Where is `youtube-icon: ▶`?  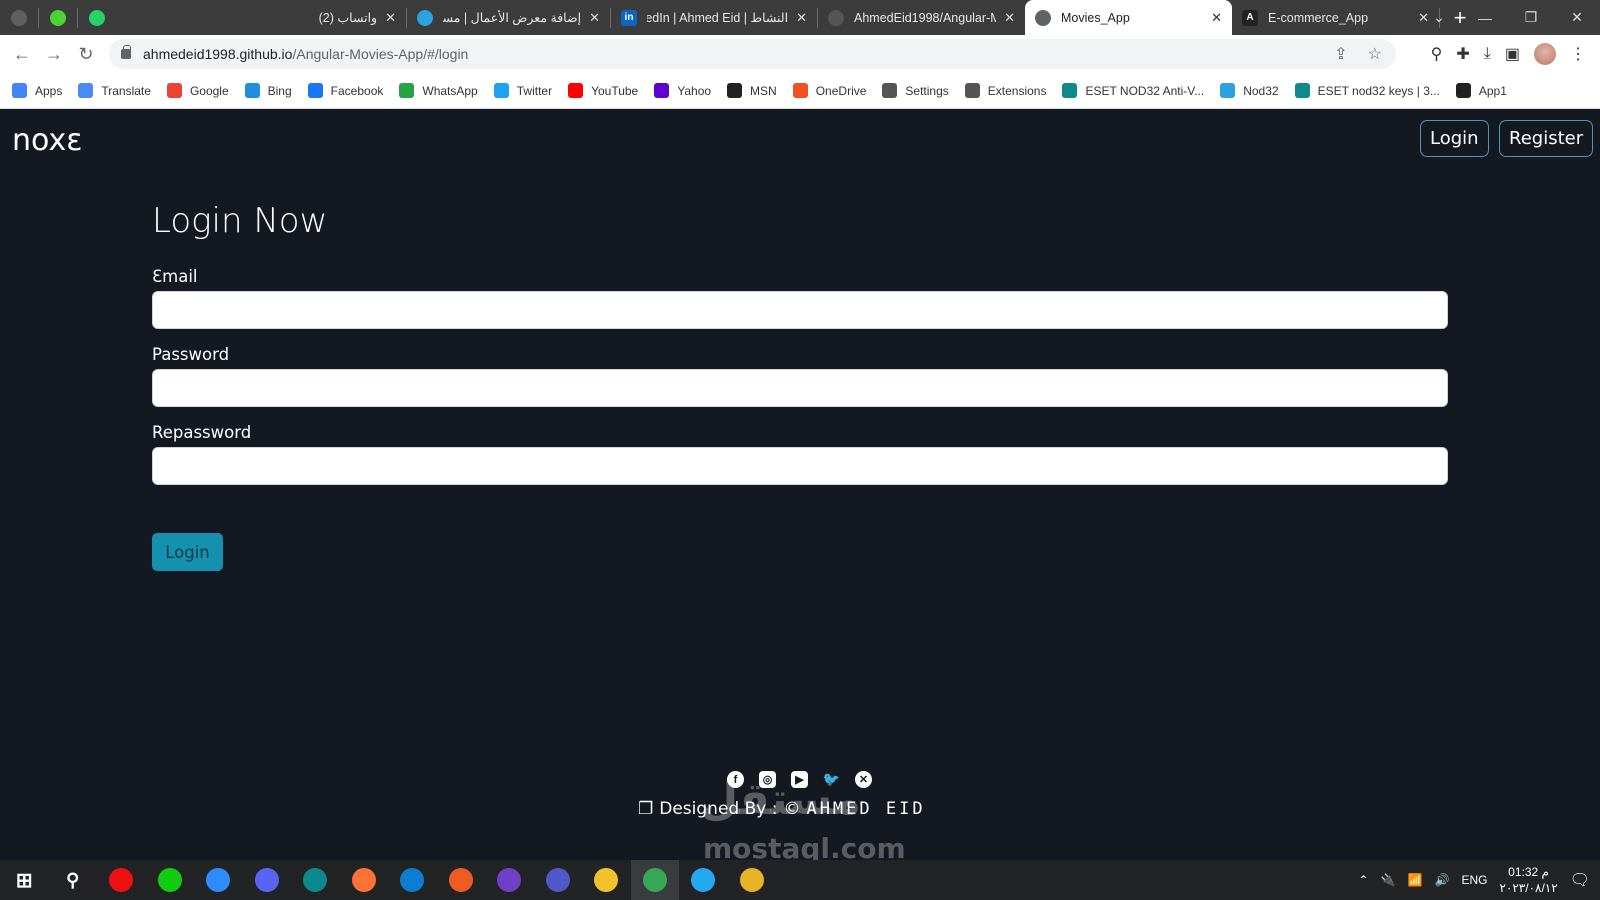 youtube-icon: ▶ is located at coordinates (799, 779).